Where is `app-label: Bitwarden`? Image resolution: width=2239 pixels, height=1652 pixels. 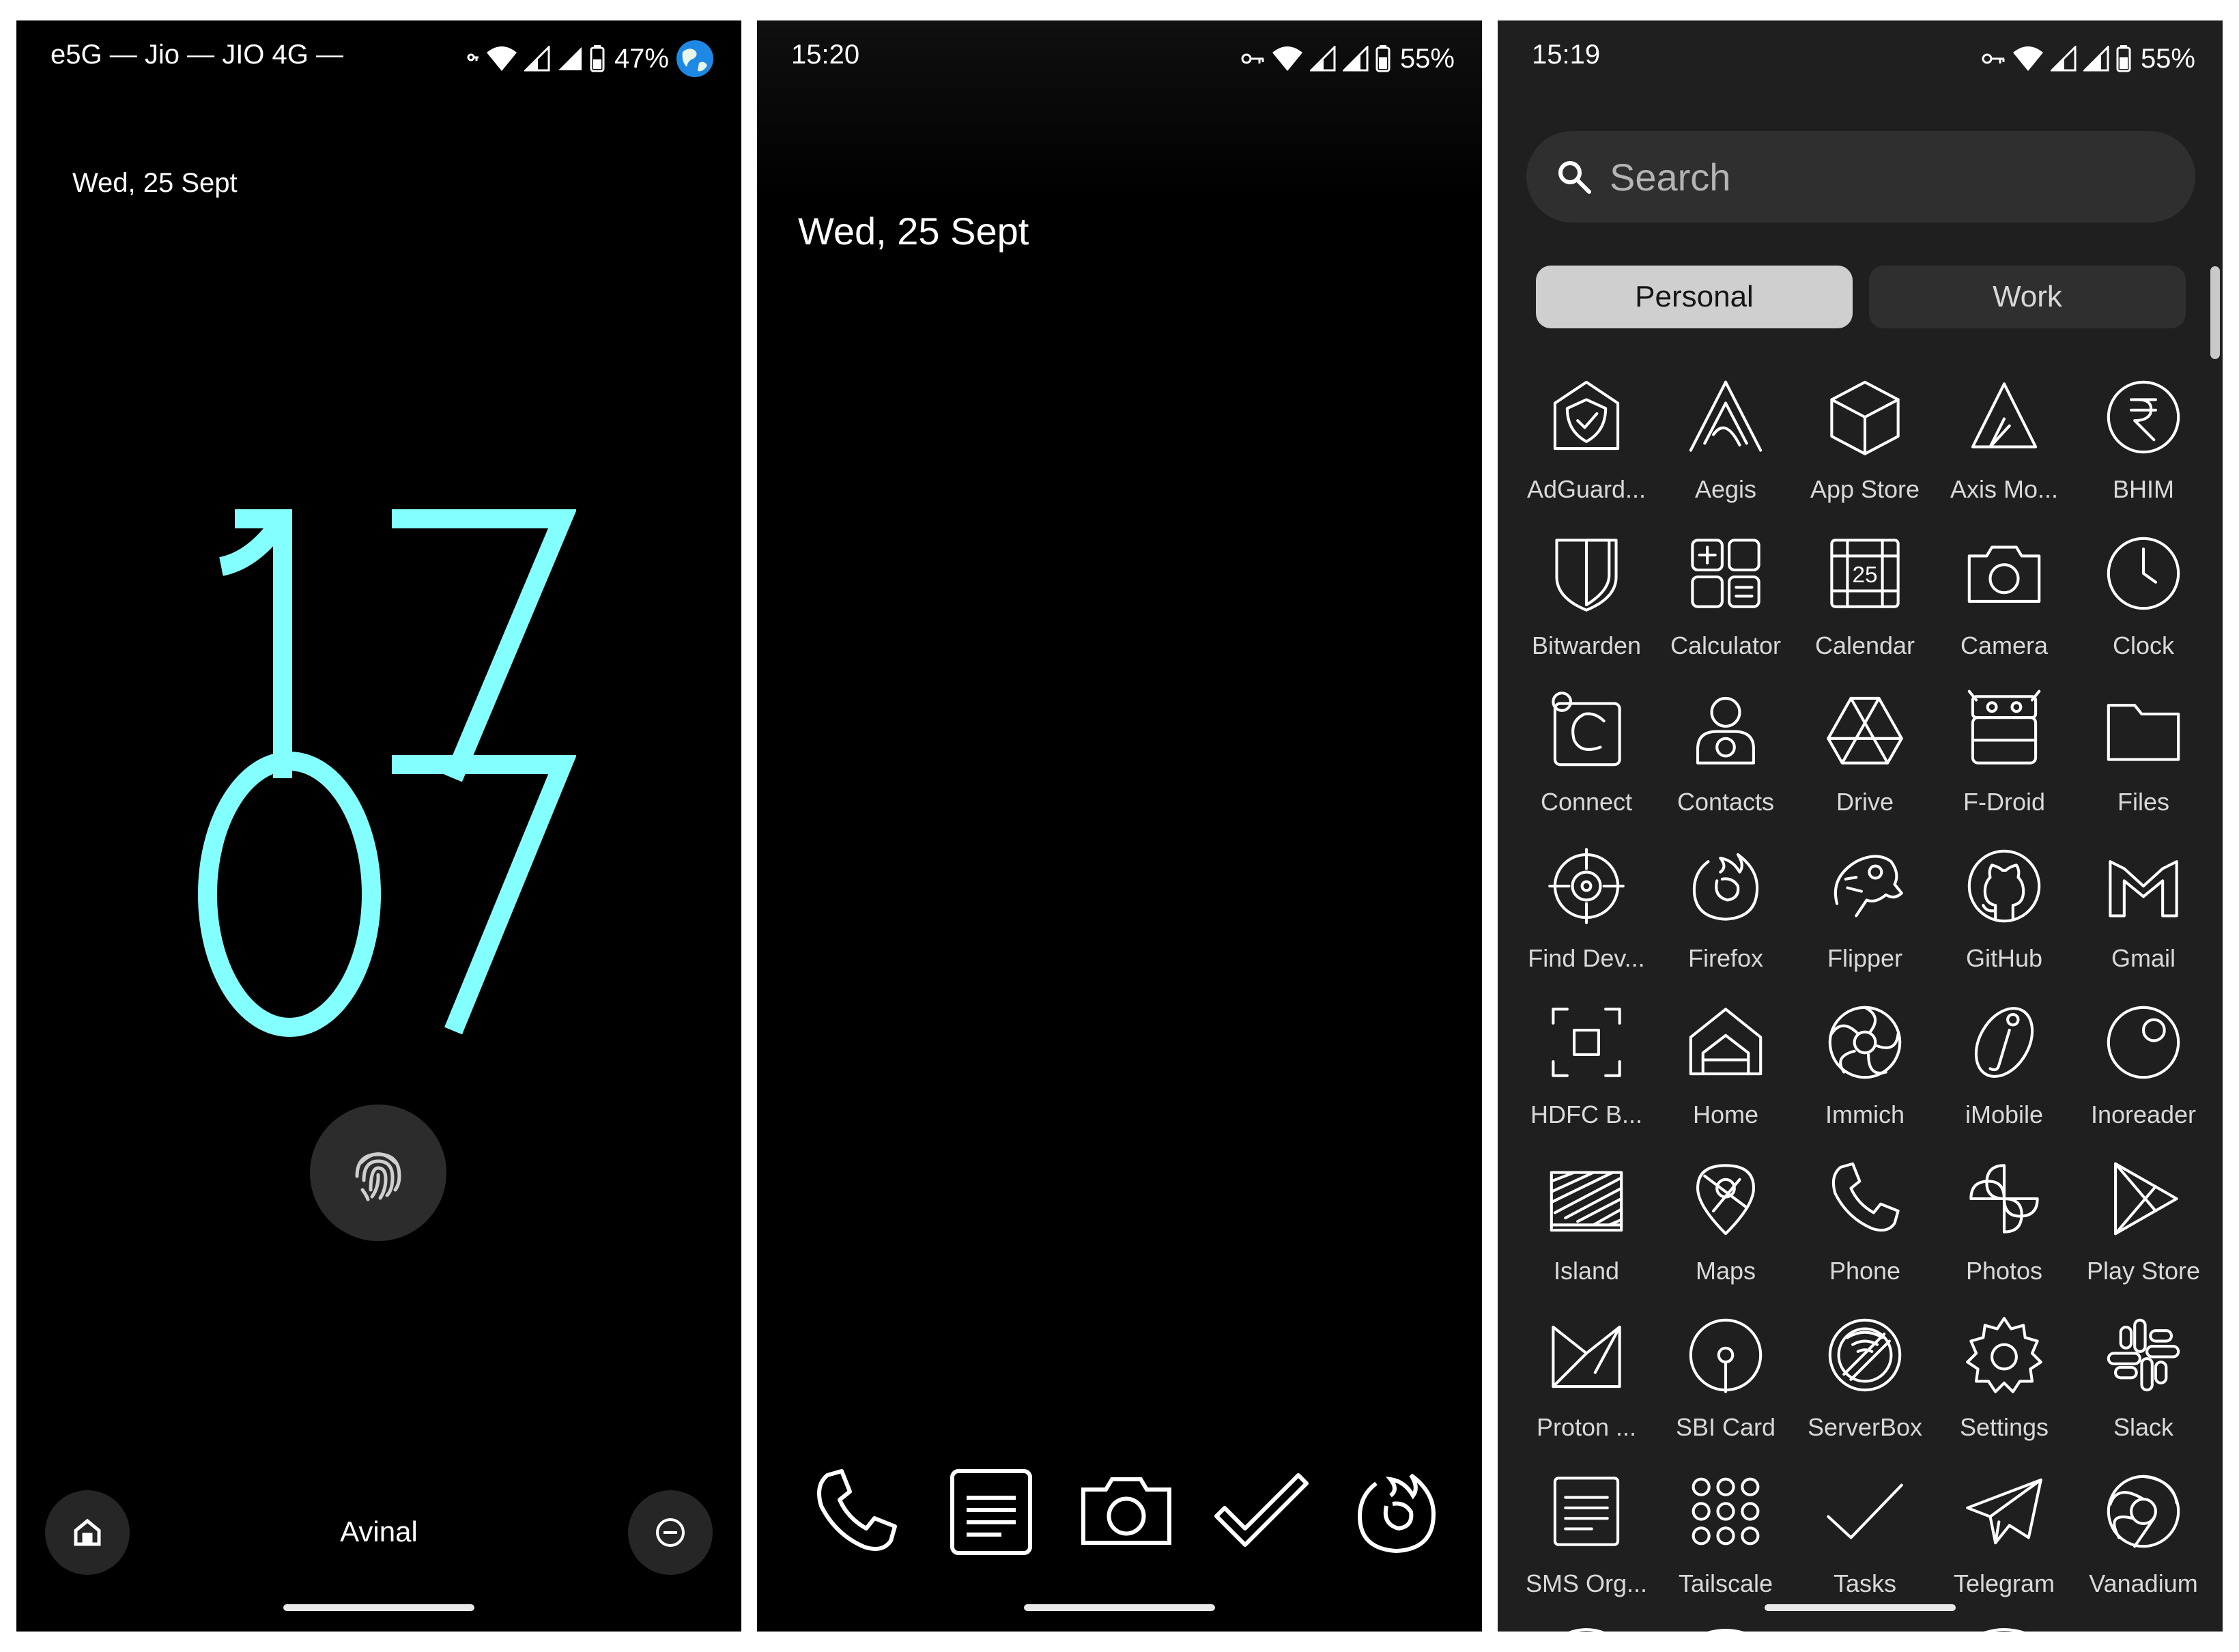 app-label: Bitwarden is located at coordinates (1586, 645).